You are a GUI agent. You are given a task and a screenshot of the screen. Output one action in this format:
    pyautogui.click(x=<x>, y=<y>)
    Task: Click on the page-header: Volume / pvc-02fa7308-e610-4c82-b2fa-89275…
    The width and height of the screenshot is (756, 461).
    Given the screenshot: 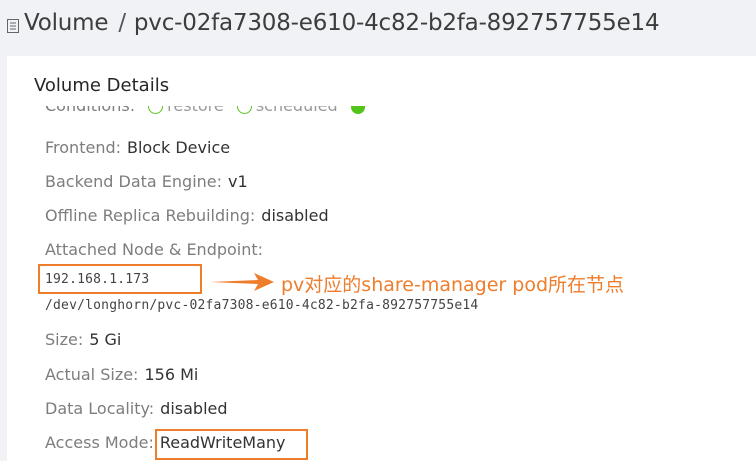 What is the action you would take?
    pyautogui.click(x=378, y=26)
    